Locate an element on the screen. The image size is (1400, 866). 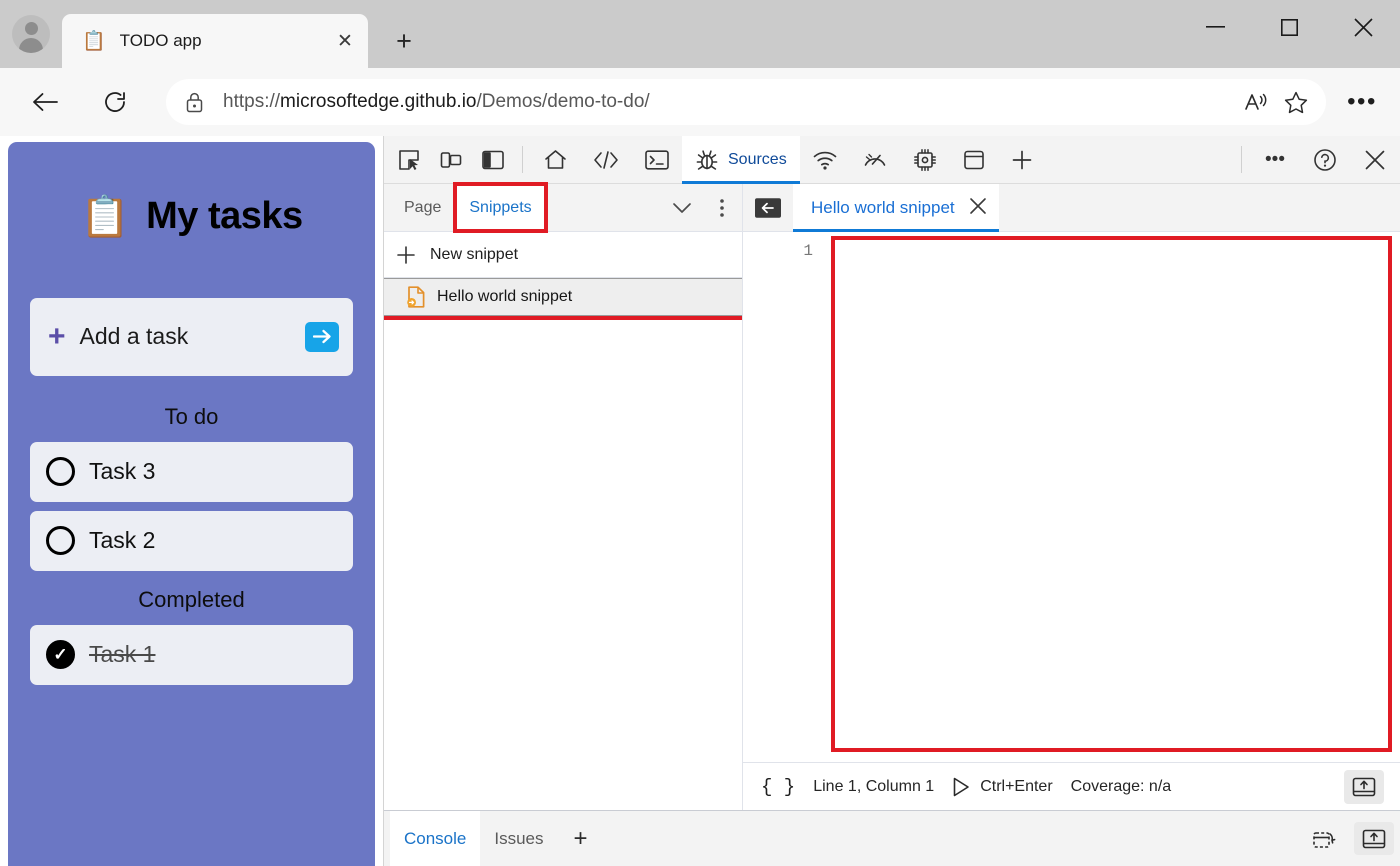
account-avatar-icon is located at coordinates (31, 34).